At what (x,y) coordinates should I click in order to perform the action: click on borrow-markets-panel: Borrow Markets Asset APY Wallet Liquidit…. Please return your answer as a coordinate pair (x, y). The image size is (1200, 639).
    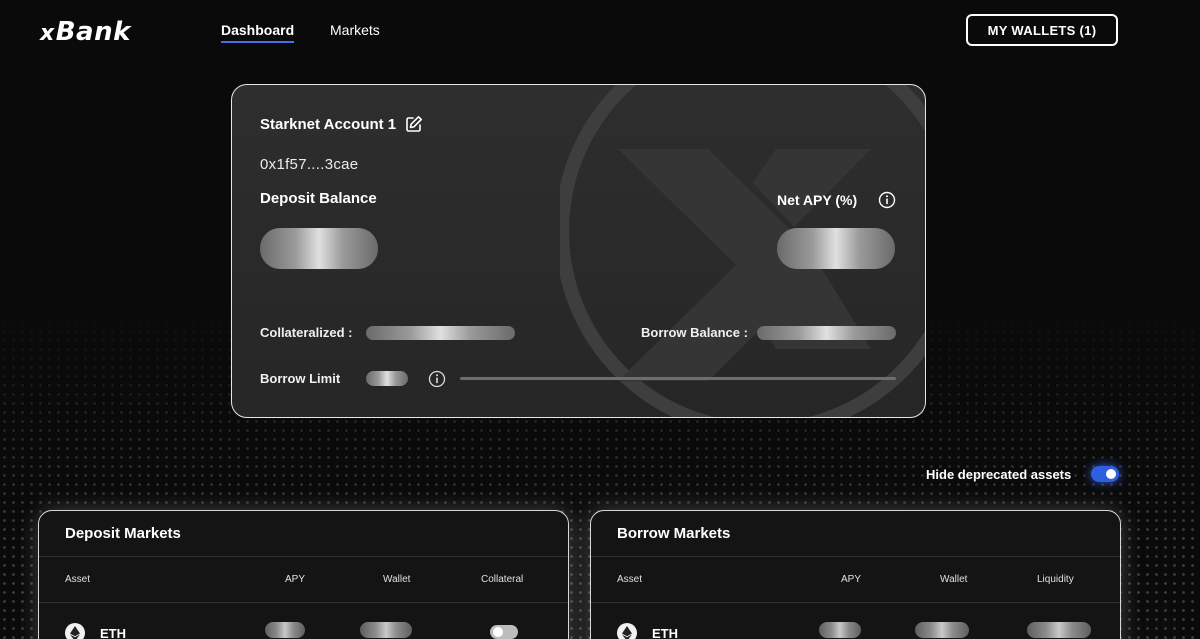
    Looking at the image, I should click on (855, 574).